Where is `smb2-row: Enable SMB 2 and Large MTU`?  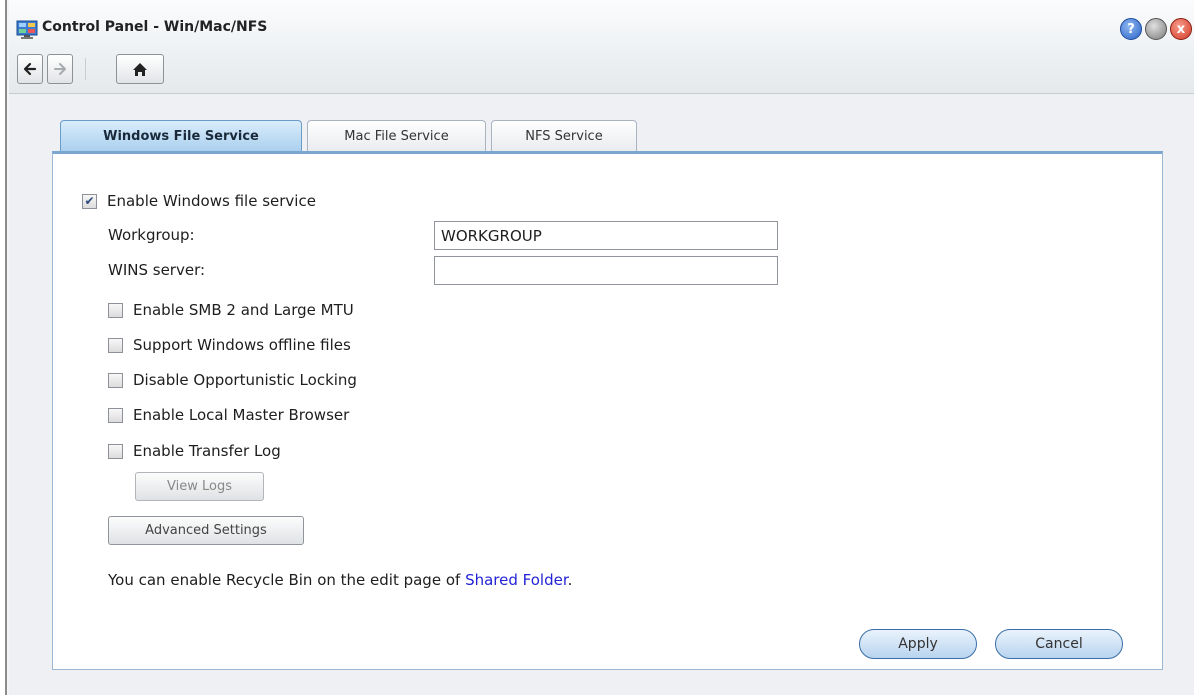
smb2-row: Enable SMB 2 and Large MTU is located at coordinates (231, 310).